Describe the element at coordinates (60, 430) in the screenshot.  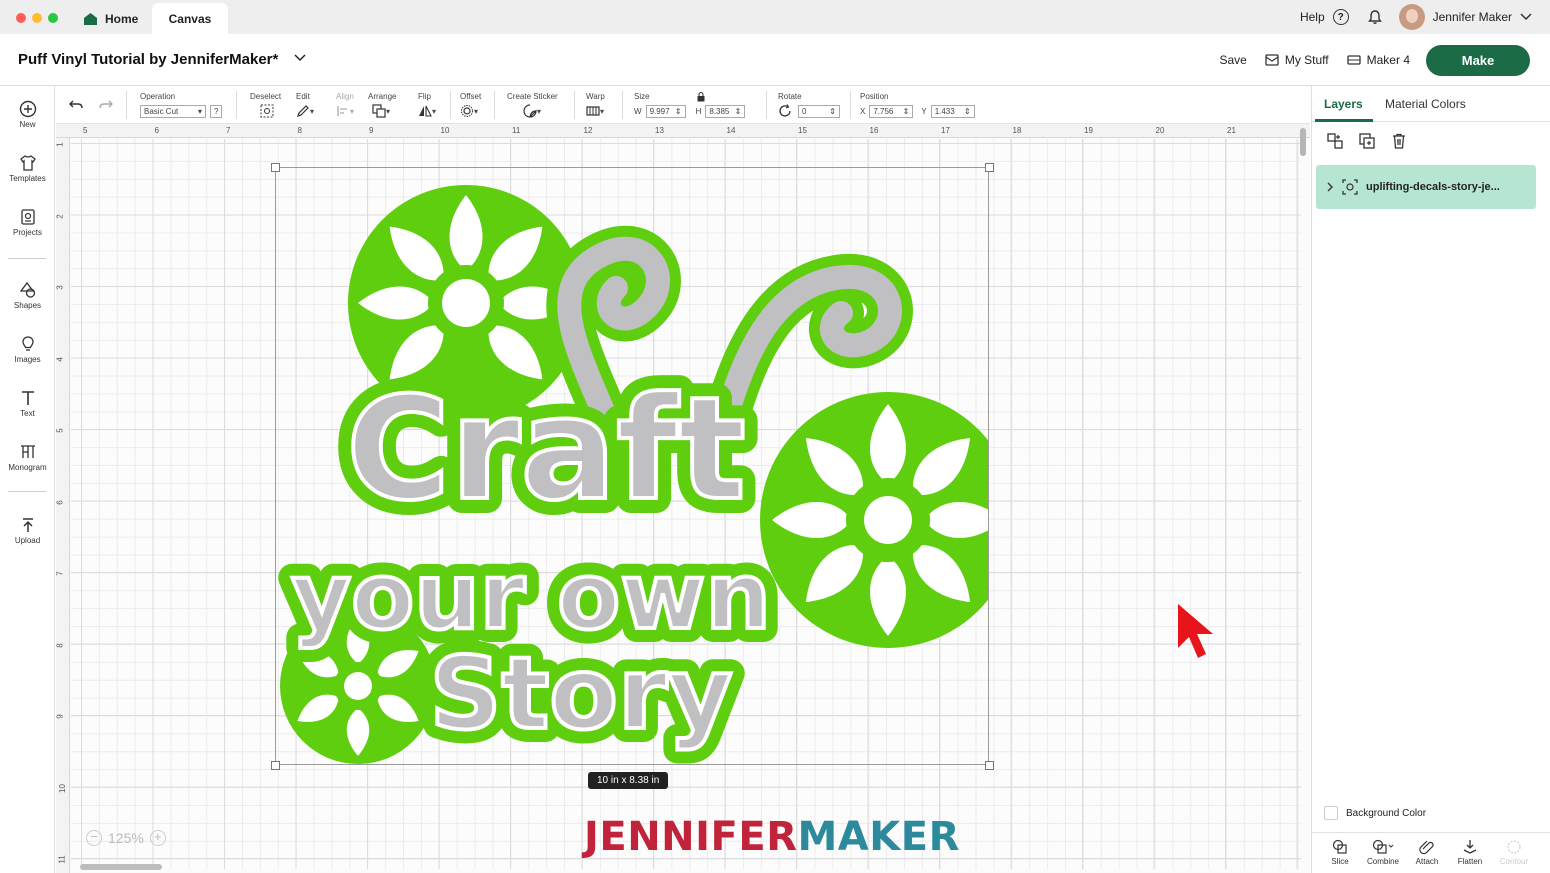
I see `ruler-tick-label: 5` at that location.